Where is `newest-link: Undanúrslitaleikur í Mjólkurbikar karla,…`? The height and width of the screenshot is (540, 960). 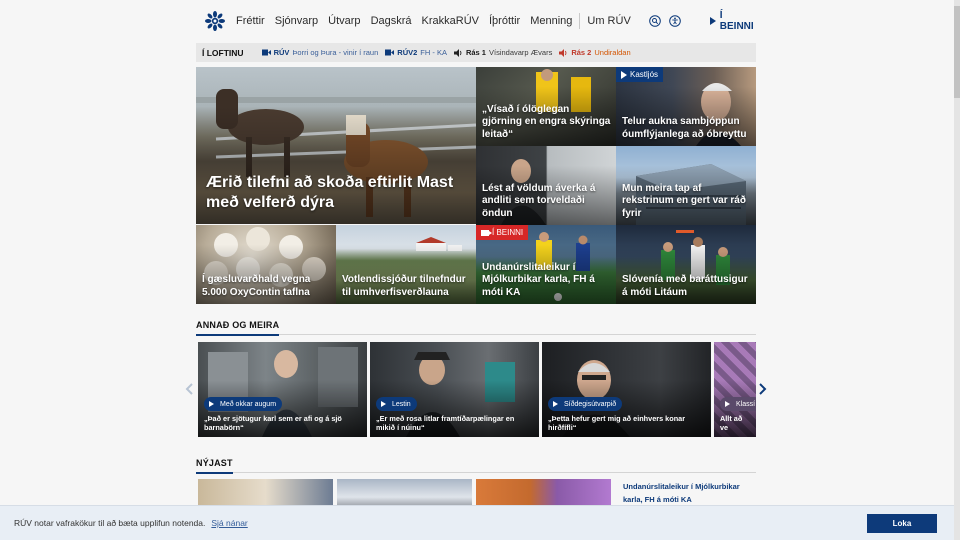 newest-link: Undanúrslitaleikur í Mjólkurbikar karla,… is located at coordinates (688, 493).